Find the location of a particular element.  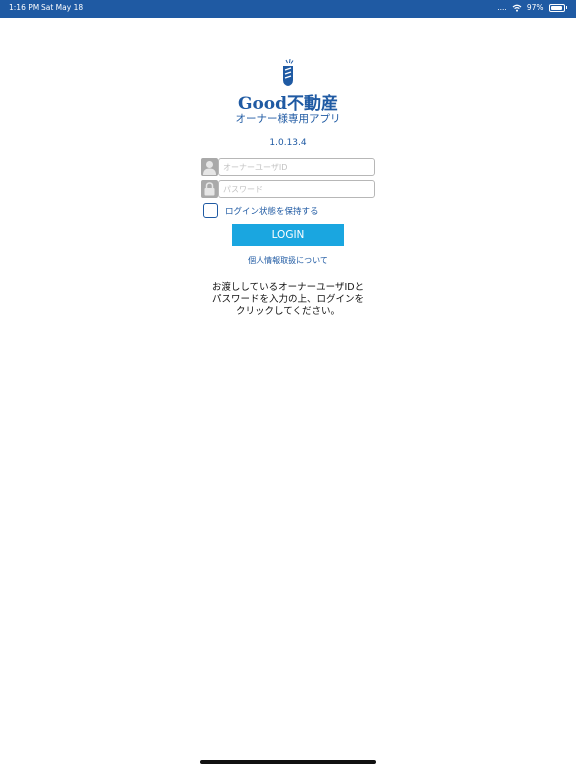

remember-checkbox is located at coordinates (210, 210).